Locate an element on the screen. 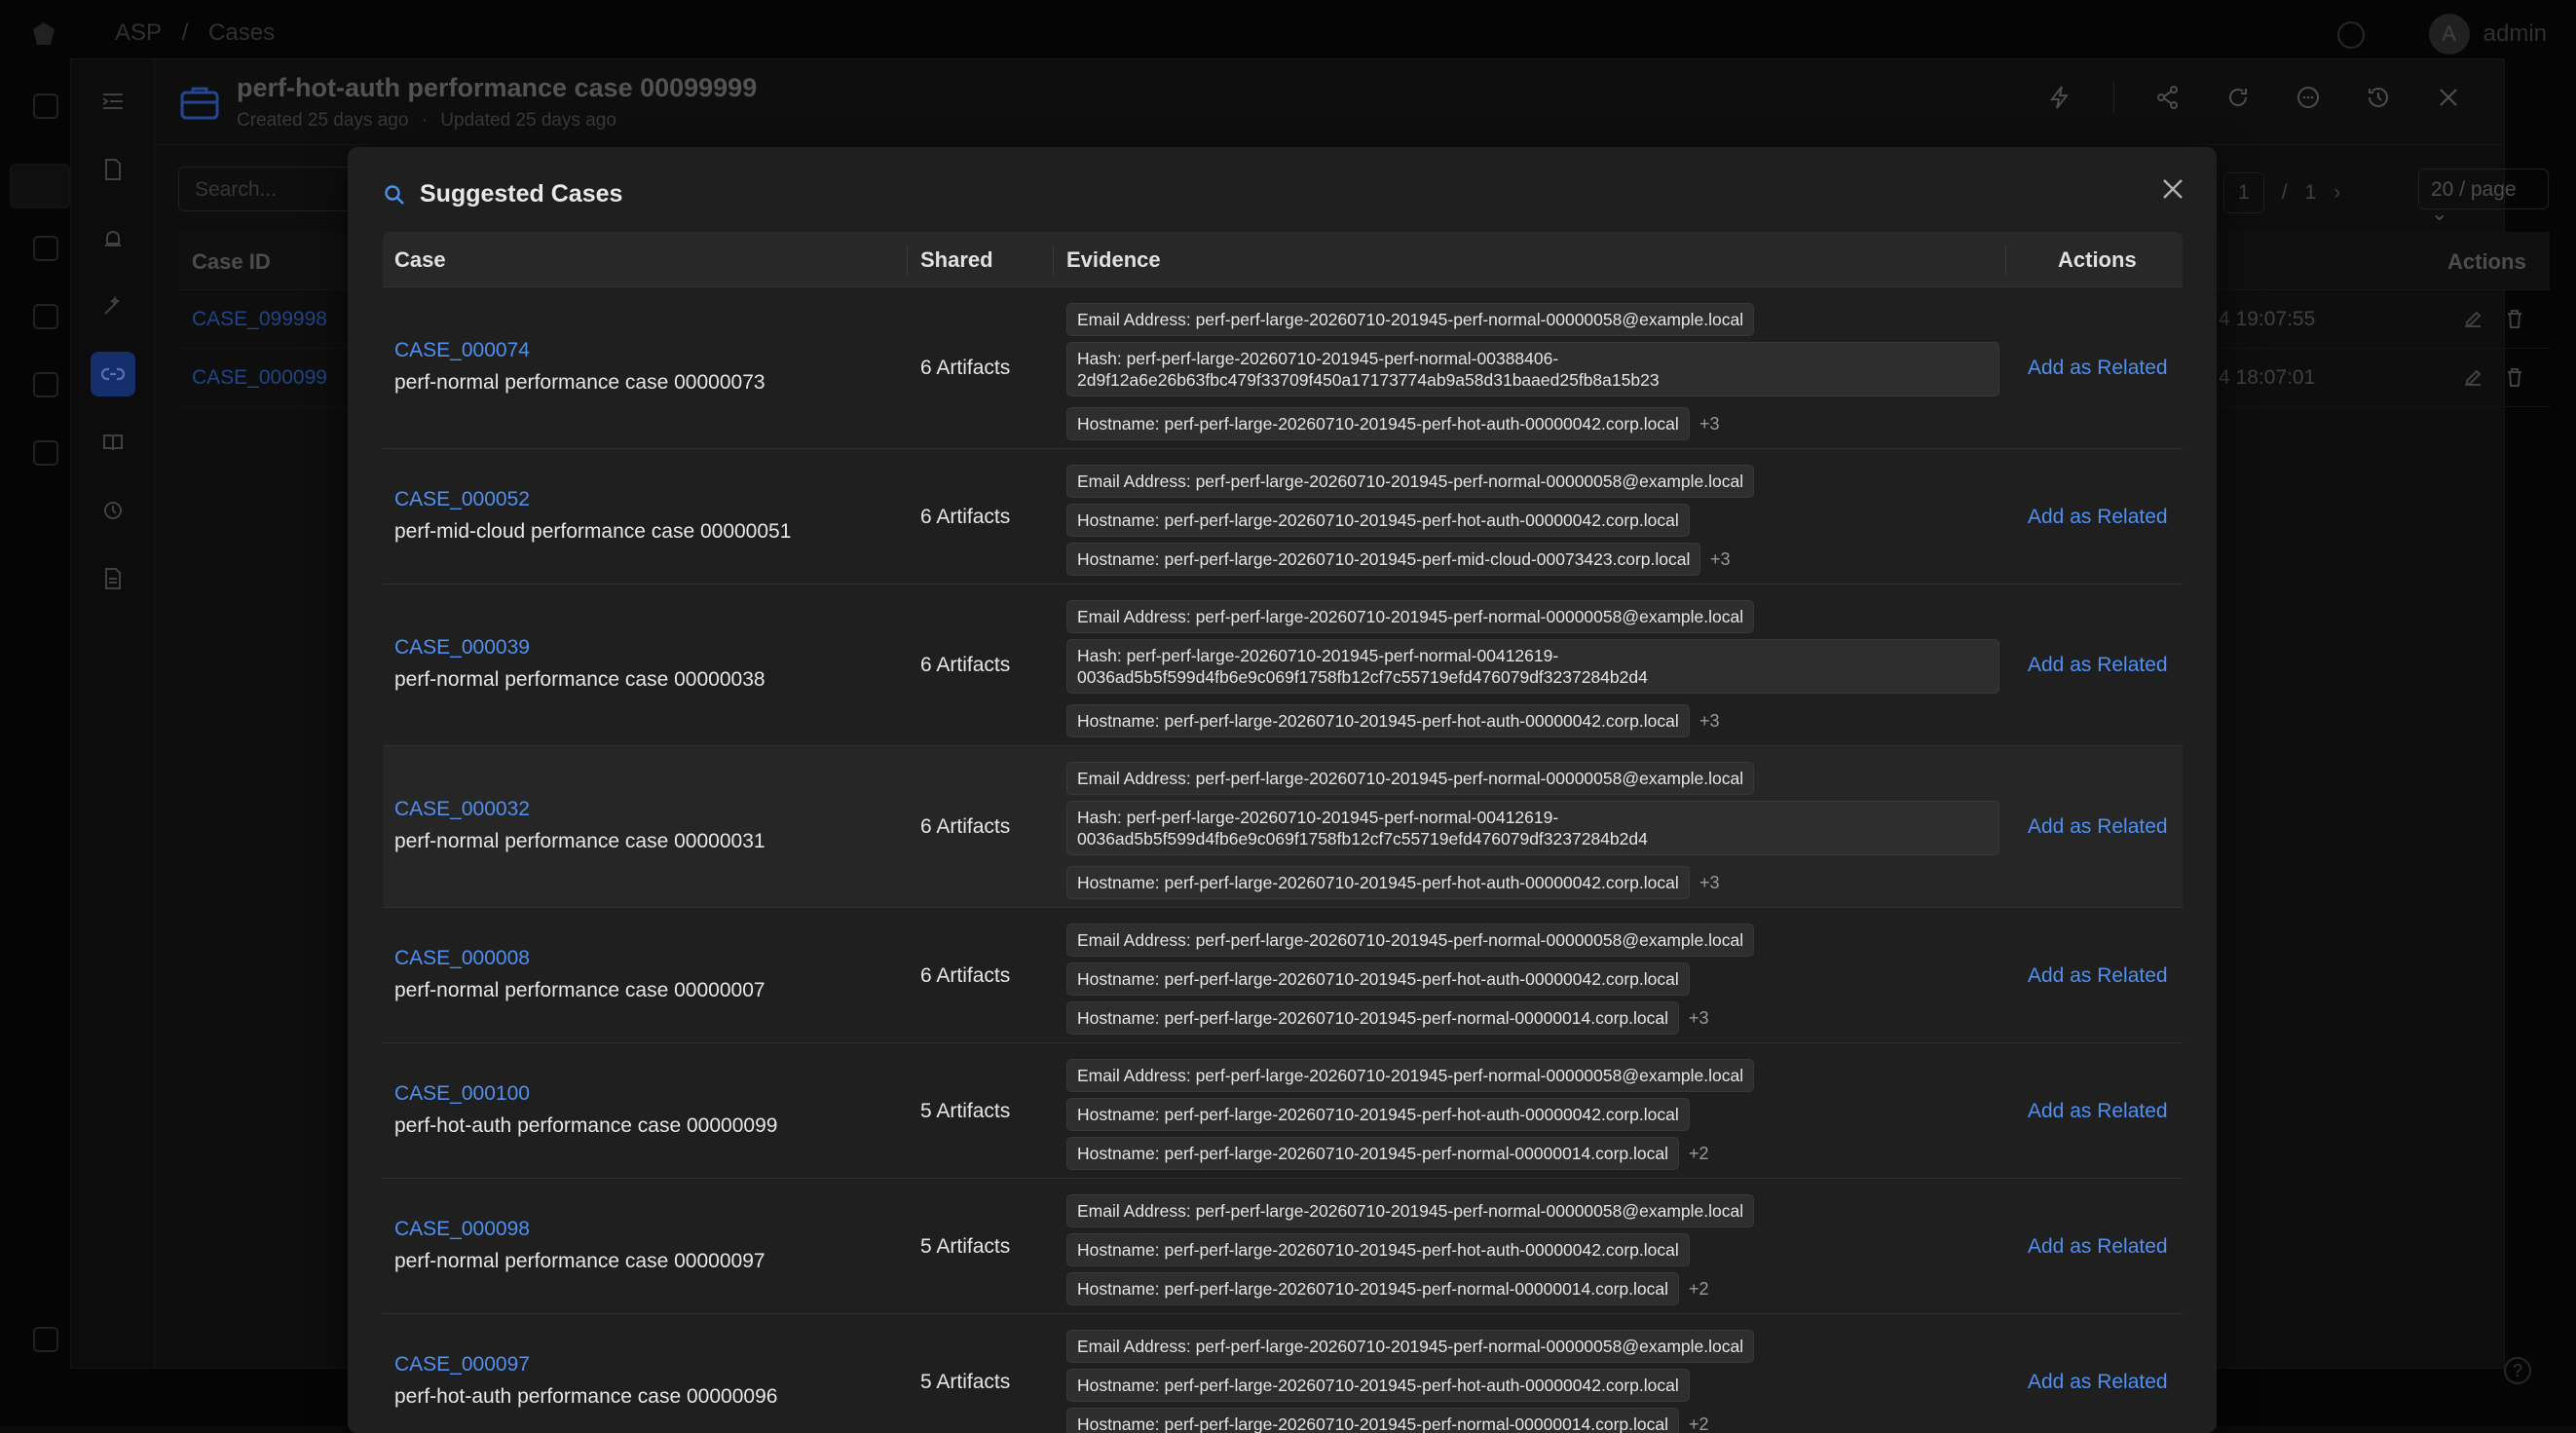 The height and width of the screenshot is (1433, 2576). help-question-icon: ? is located at coordinates (2517, 1371).